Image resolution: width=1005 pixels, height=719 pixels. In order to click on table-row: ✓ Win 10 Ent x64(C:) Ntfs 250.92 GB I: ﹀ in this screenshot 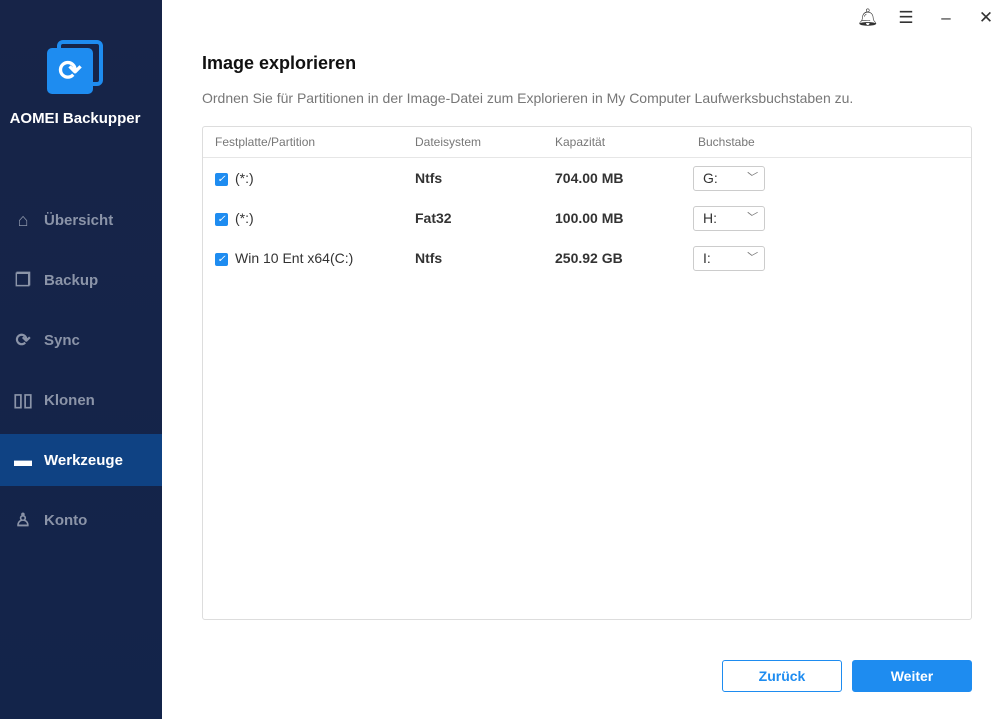, I will do `click(587, 258)`.